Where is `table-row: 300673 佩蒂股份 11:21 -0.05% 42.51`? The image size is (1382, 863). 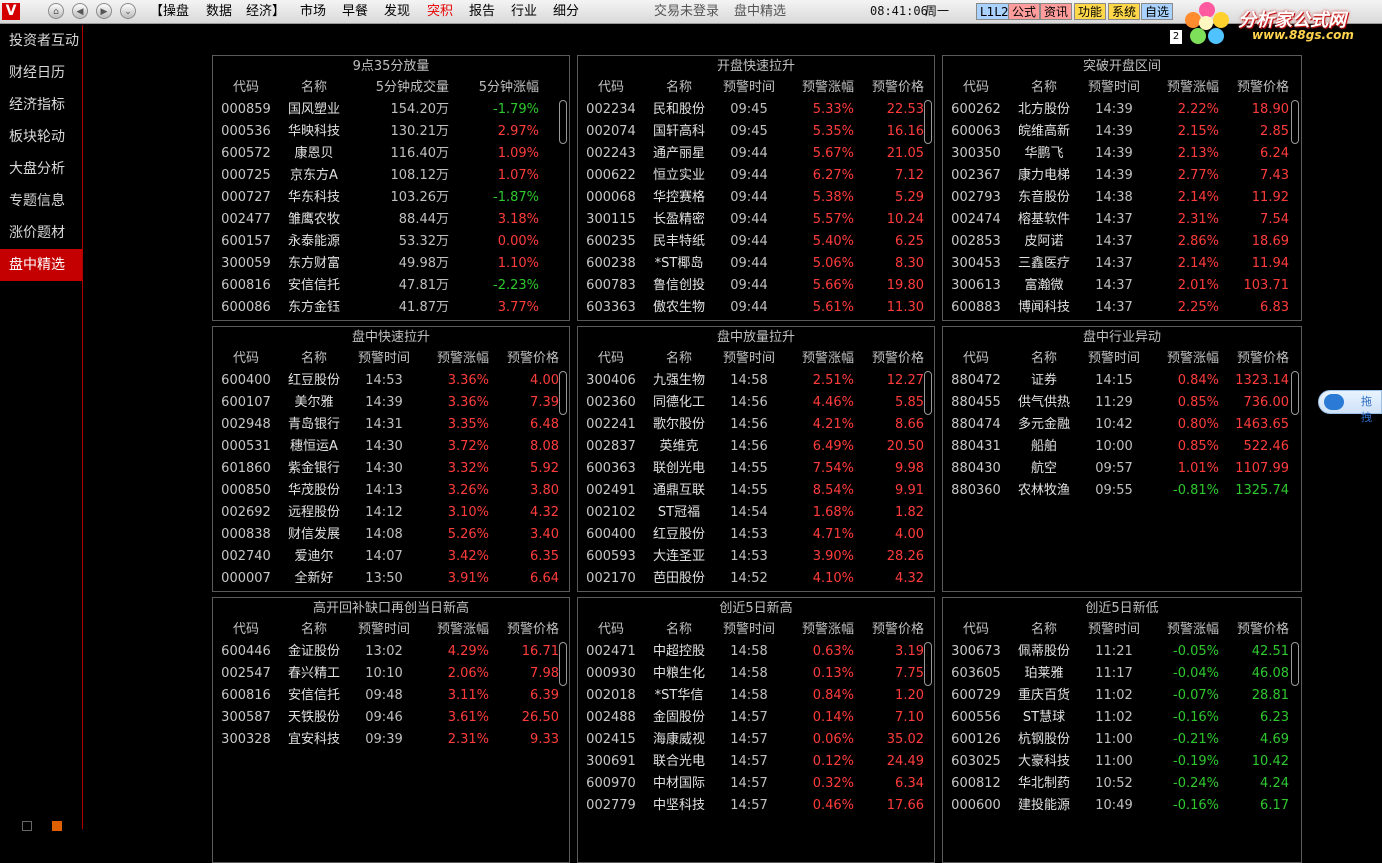
table-row: 300673 佩蒂股份 11:21 -0.05% 42.51 is located at coordinates (1122, 652).